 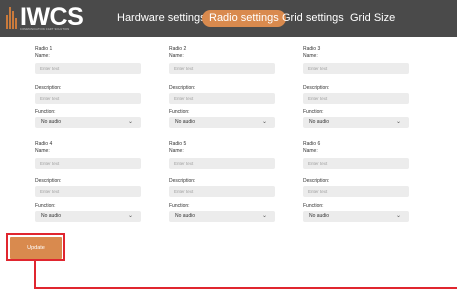 What do you see at coordinates (178, 49) in the screenshot?
I see `radio-title: Radio 2` at bounding box center [178, 49].